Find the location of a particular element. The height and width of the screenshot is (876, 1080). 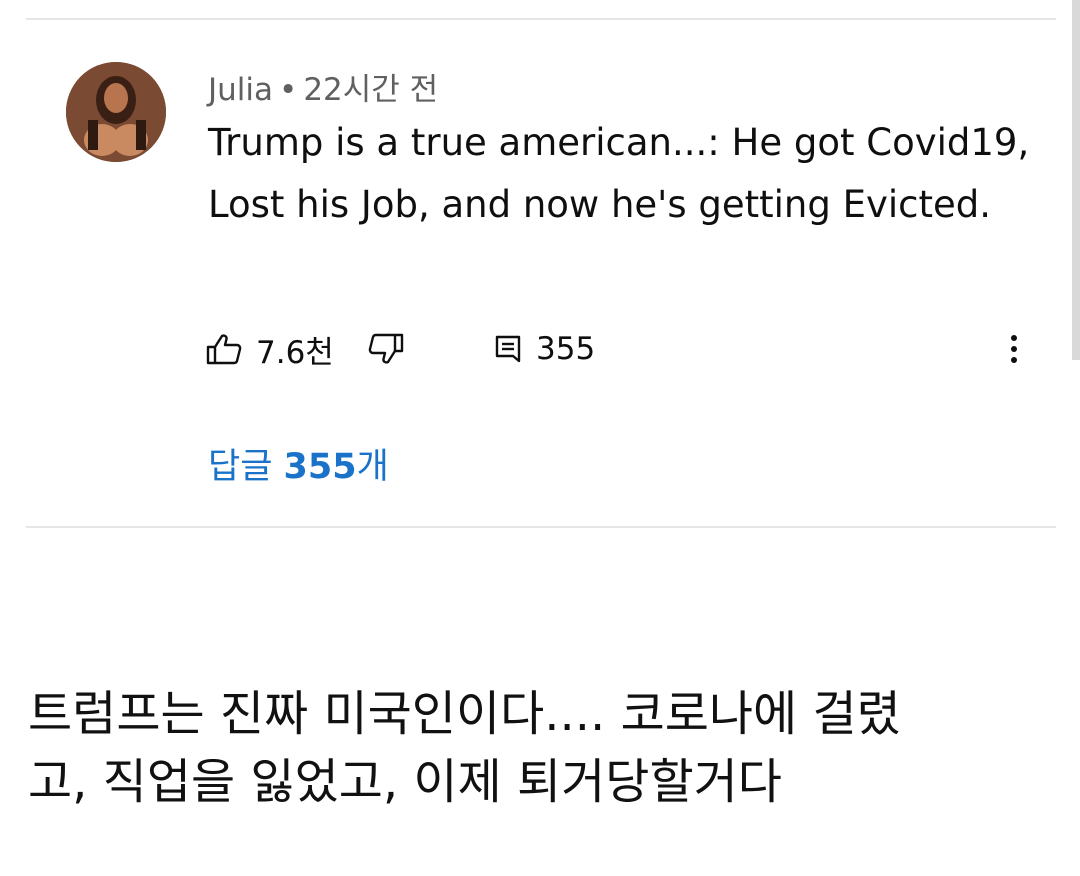

thumbs-down-icon is located at coordinates (386, 348).